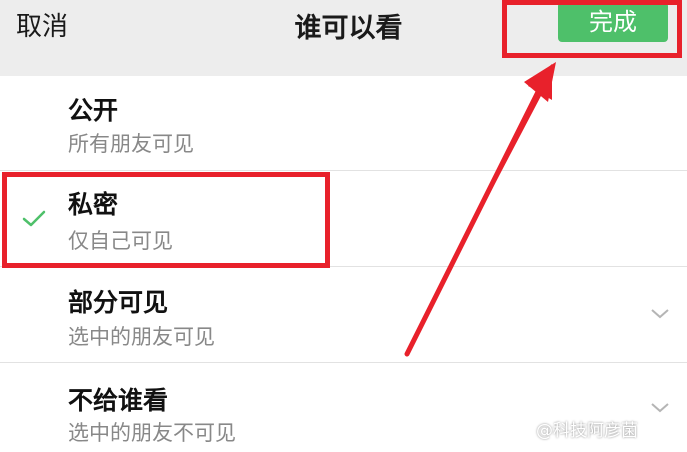 This screenshot has height=452, width=687. Describe the element at coordinates (131, 144) in the screenshot. I see `option-subtitle: 所有朋友可见` at that location.